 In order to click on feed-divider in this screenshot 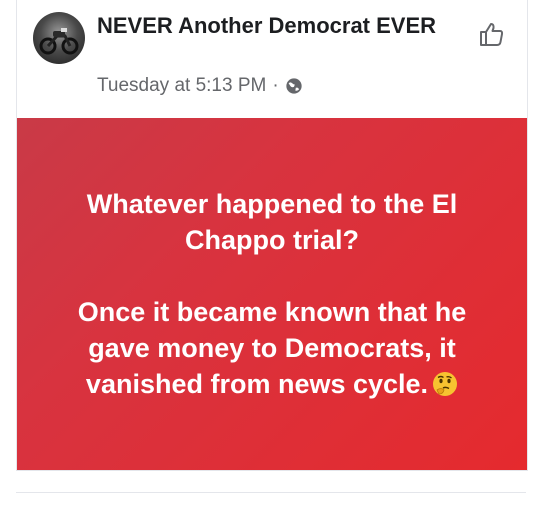, I will do `click(271, 492)`.